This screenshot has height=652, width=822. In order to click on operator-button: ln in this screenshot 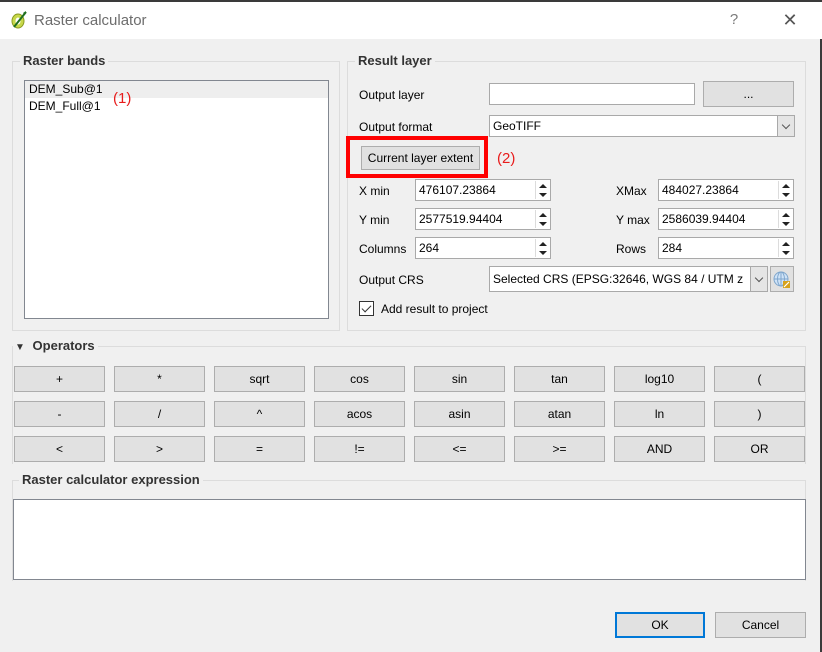, I will do `click(659, 414)`.